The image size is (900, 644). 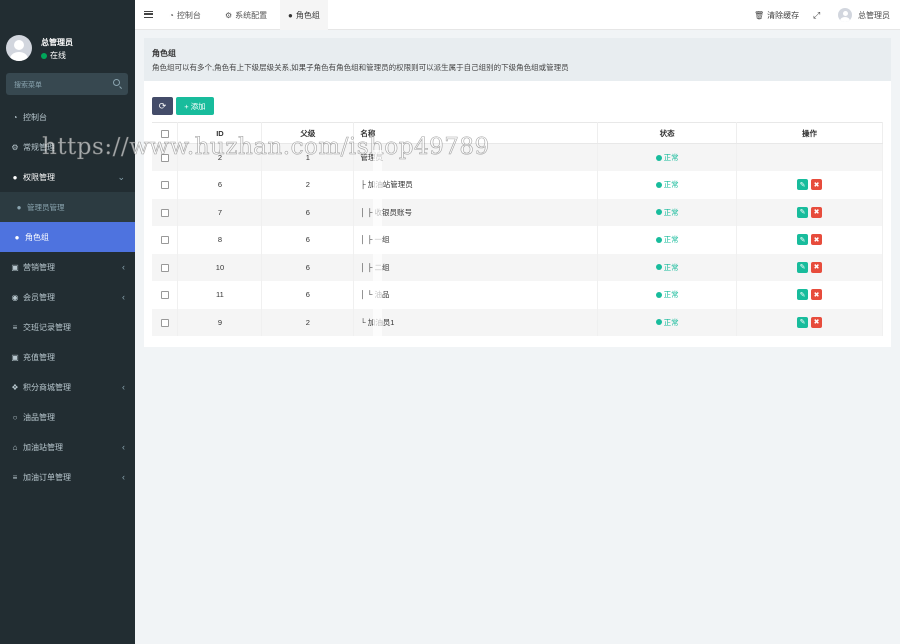 What do you see at coordinates (15, 387) in the screenshot?
I see `cubes-icon: ❖` at bounding box center [15, 387].